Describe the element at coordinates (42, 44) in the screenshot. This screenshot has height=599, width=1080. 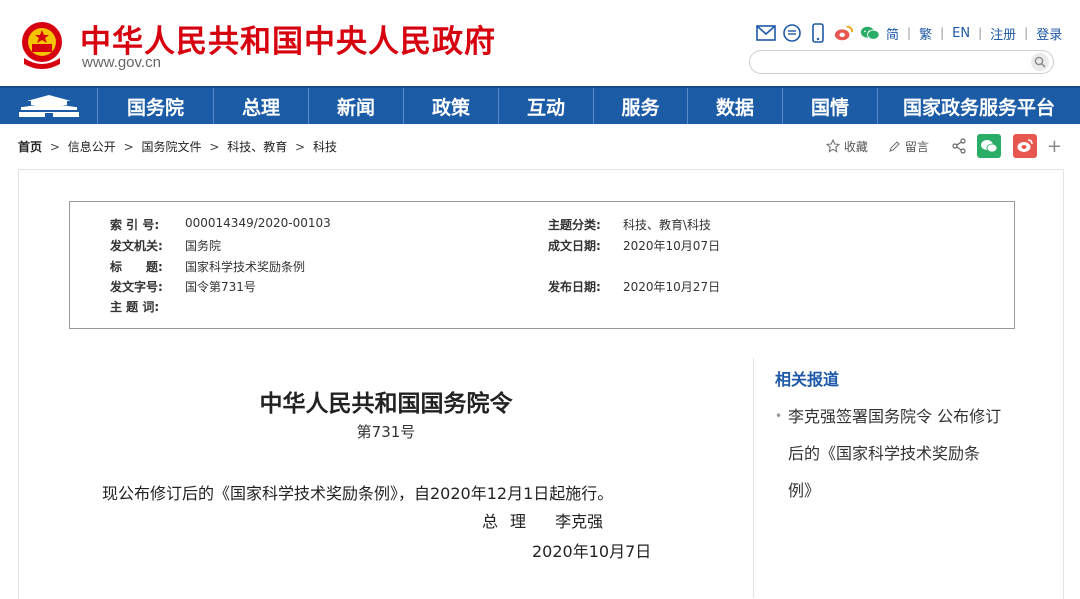
I see `national-emblem-icon` at that location.